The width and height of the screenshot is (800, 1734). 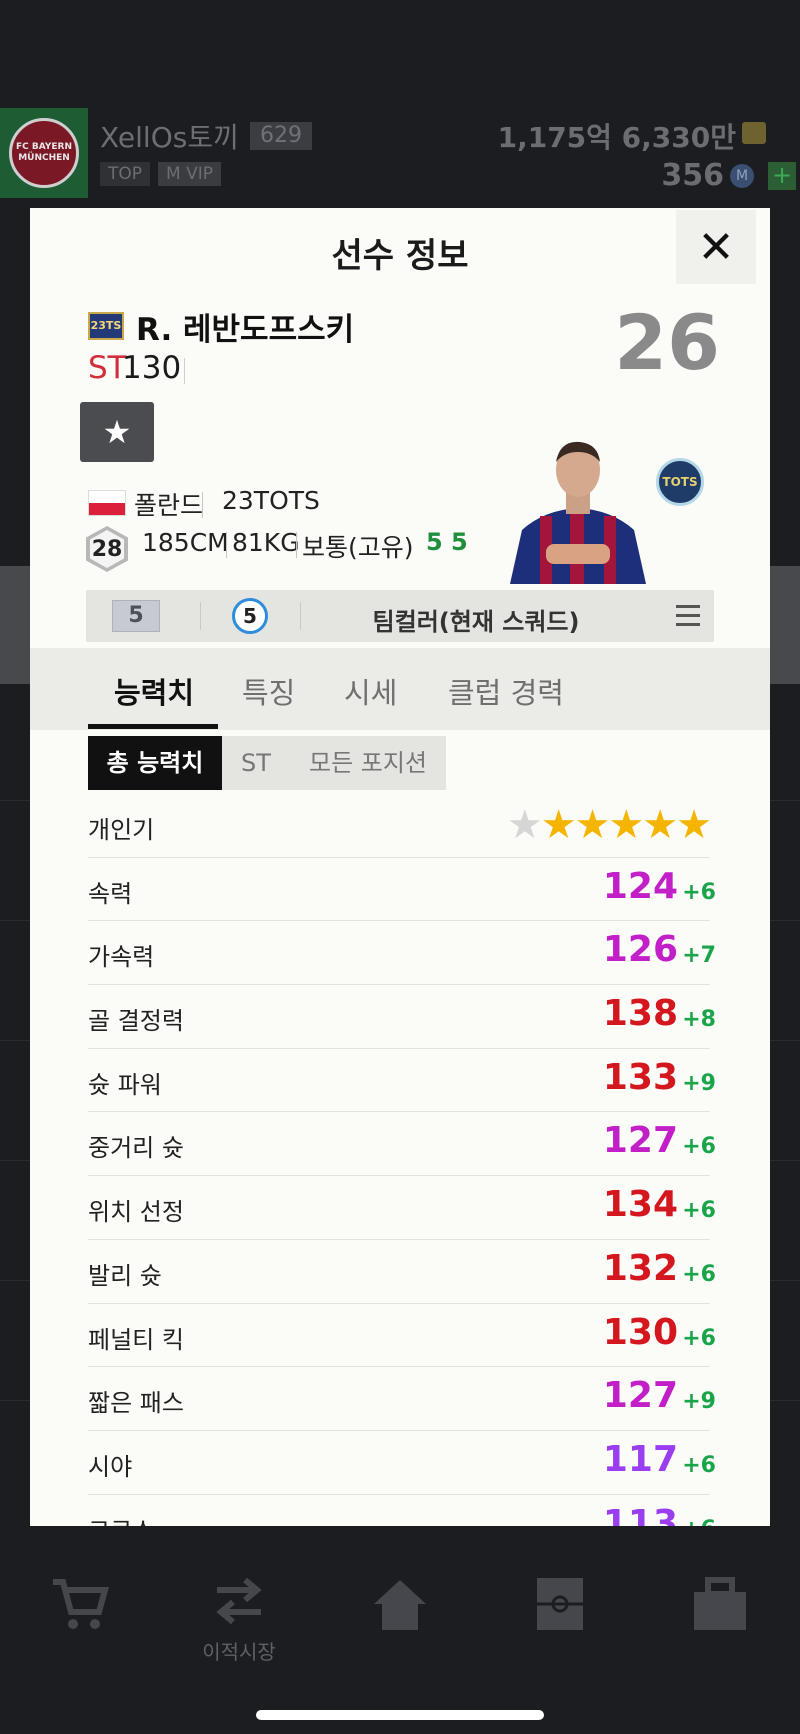 What do you see at coordinates (402, 1208) in the screenshot?
I see `stat-row: 위치 선정 134 +6` at bounding box center [402, 1208].